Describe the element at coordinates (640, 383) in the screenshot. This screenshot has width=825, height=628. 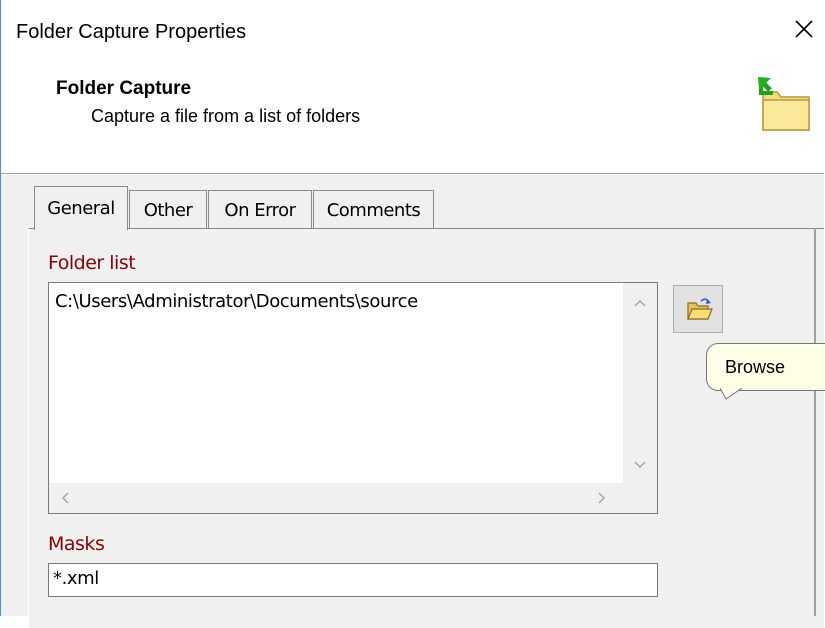
I see `vertical-scrollbar` at that location.